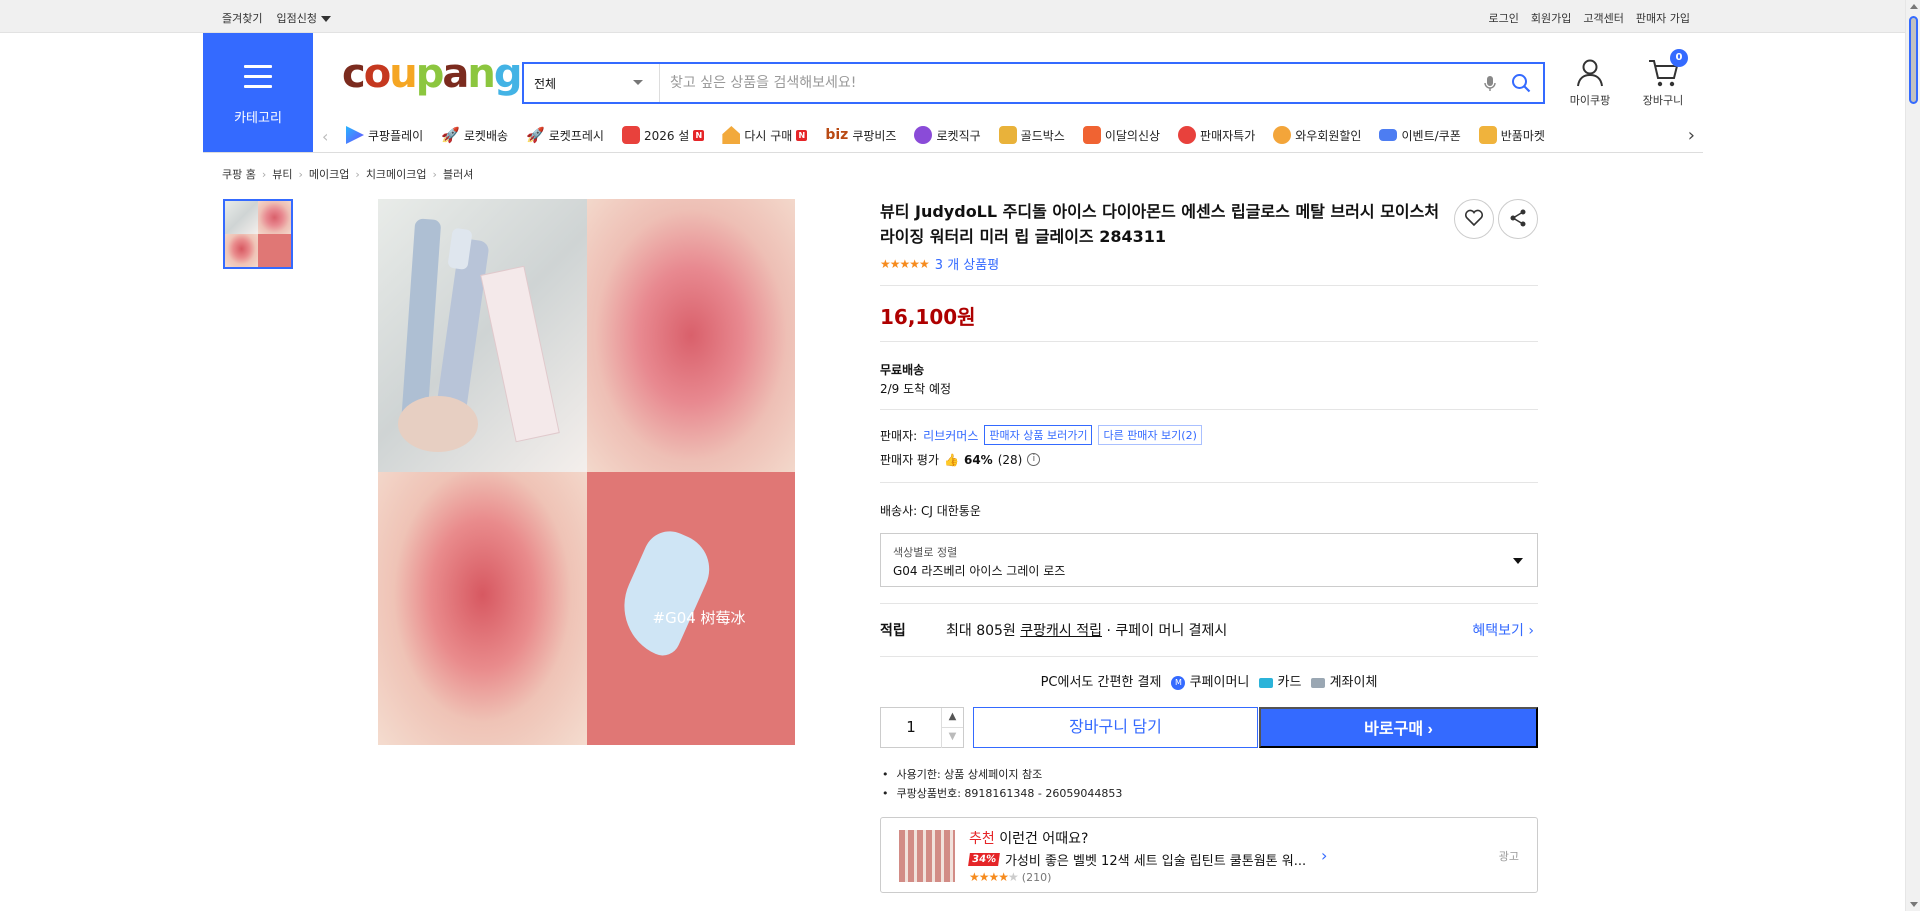  Describe the element at coordinates (984, 859) in the screenshot. I see `discount-badge: 34%` at that location.